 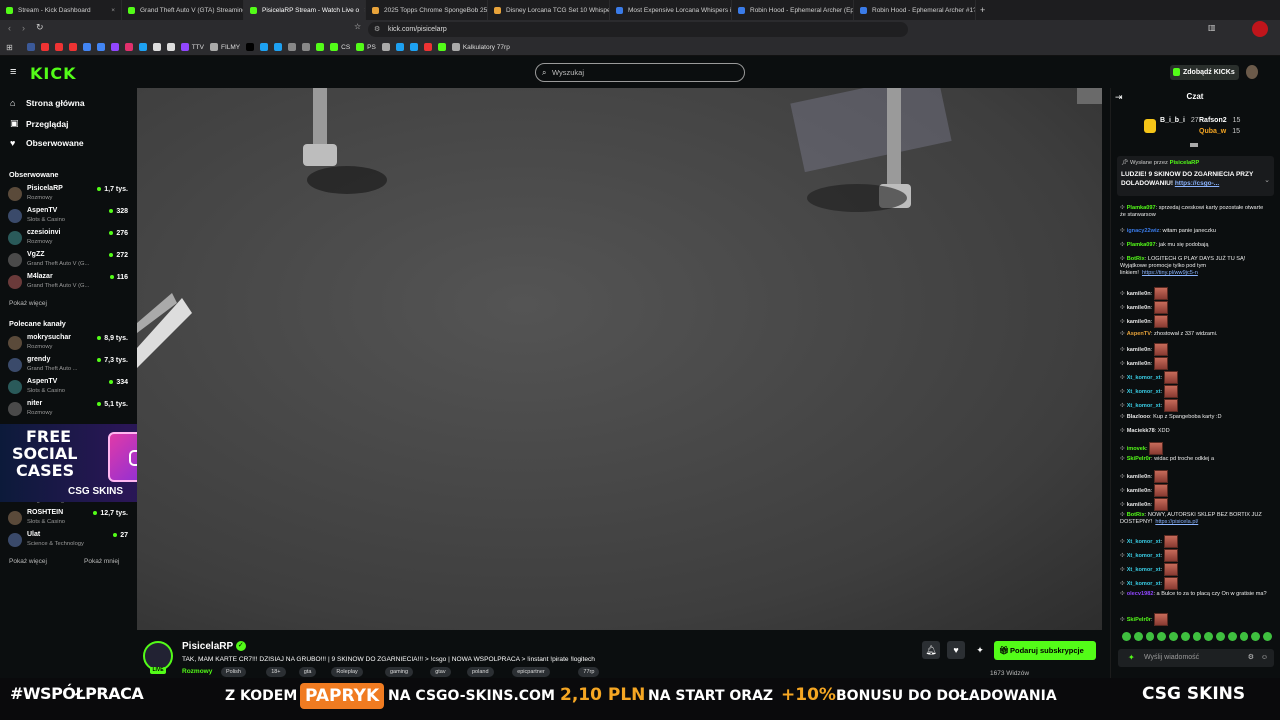 I want to click on new-tab-icon: +, so click(x=982, y=10).